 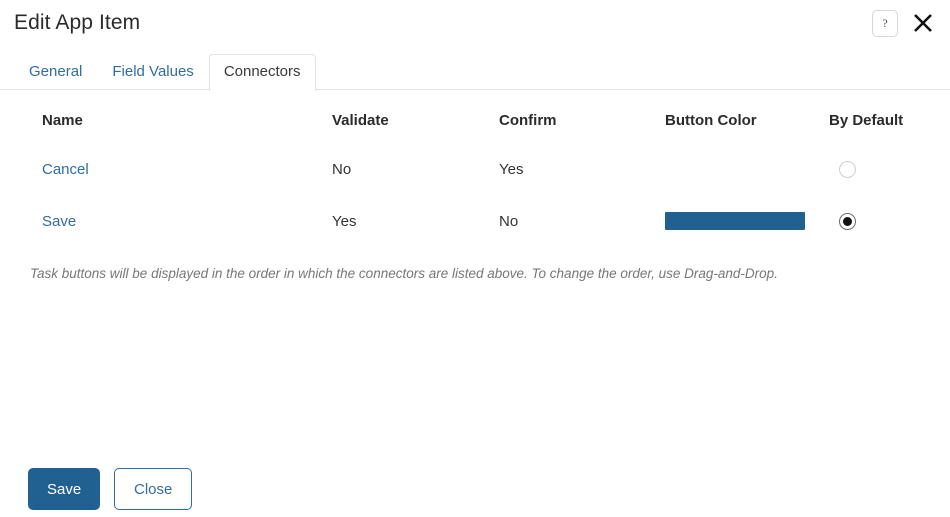 I want to click on question-mark-icon: ?, so click(x=885, y=23).